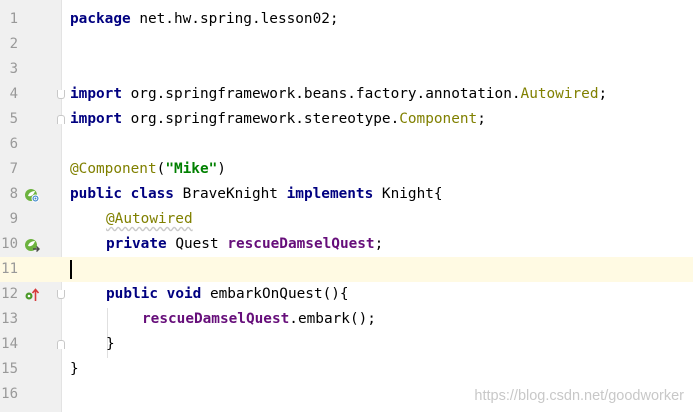 The width and height of the screenshot is (693, 412). I want to click on code-line-2: 2, so click(346, 44).